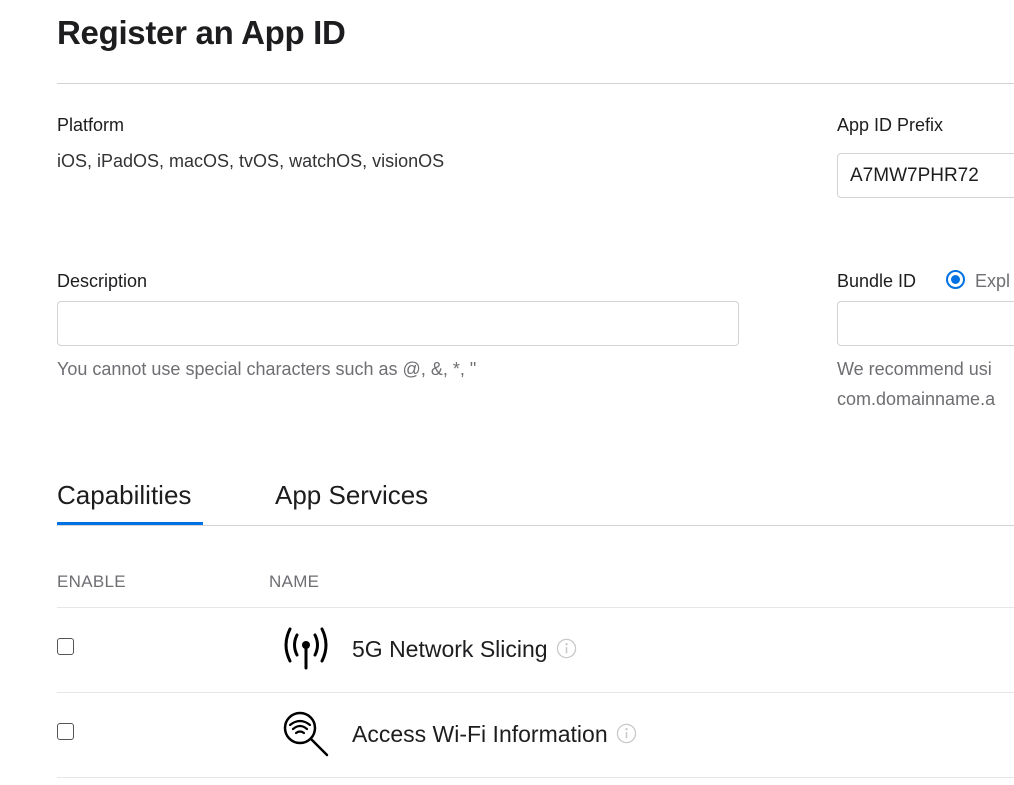 This screenshot has height=785, width=1014. Describe the element at coordinates (65, 646) in the screenshot. I see `enable-checkbox-5g-network-slicing` at that location.